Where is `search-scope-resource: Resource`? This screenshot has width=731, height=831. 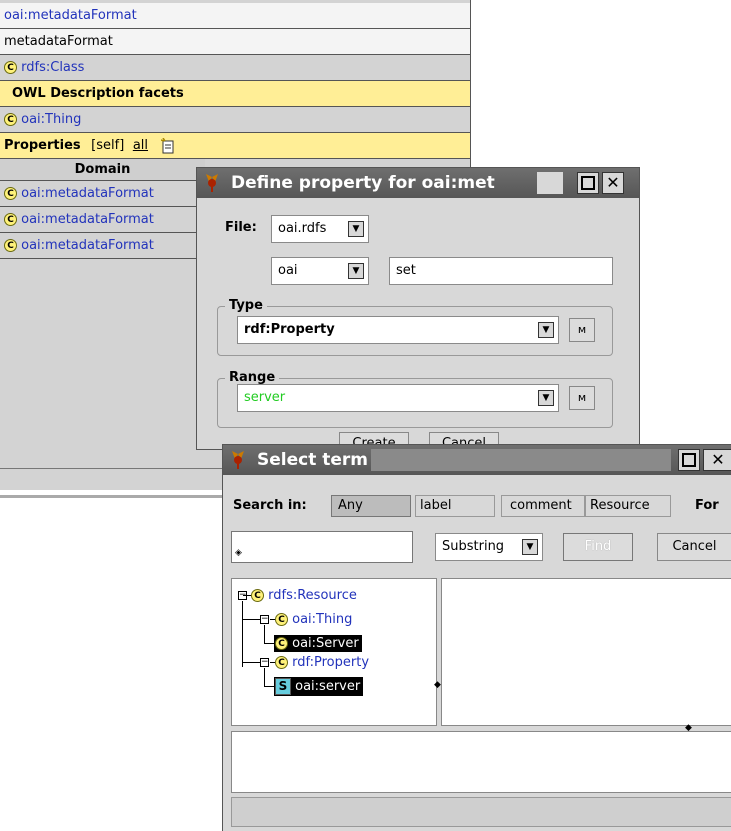
search-scope-resource: Resource is located at coordinates (628, 506).